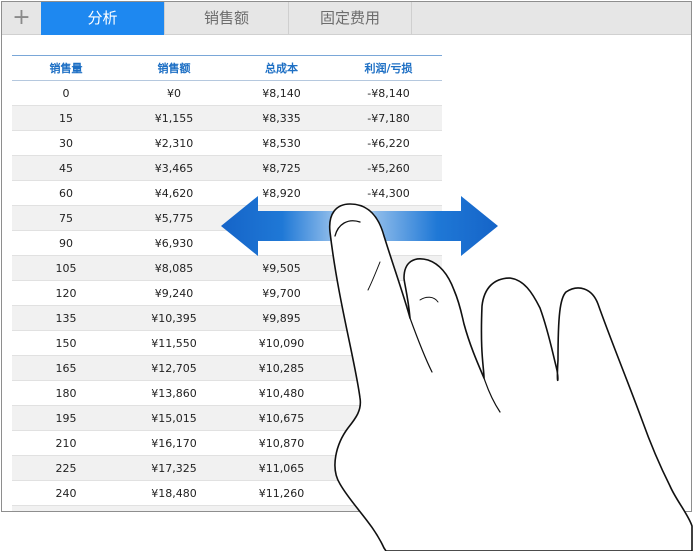 This screenshot has width=694, height=551. Describe the element at coordinates (66, 508) in the screenshot. I see `table-cell: 255` at that location.